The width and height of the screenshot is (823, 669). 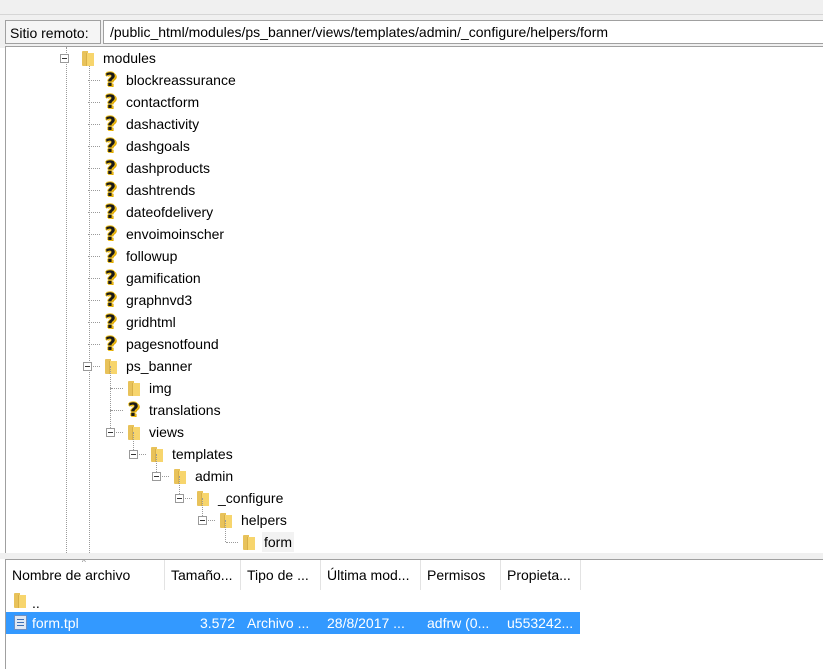 What do you see at coordinates (251, 498) in the screenshot?
I see `tree-item-label: _configure` at bounding box center [251, 498].